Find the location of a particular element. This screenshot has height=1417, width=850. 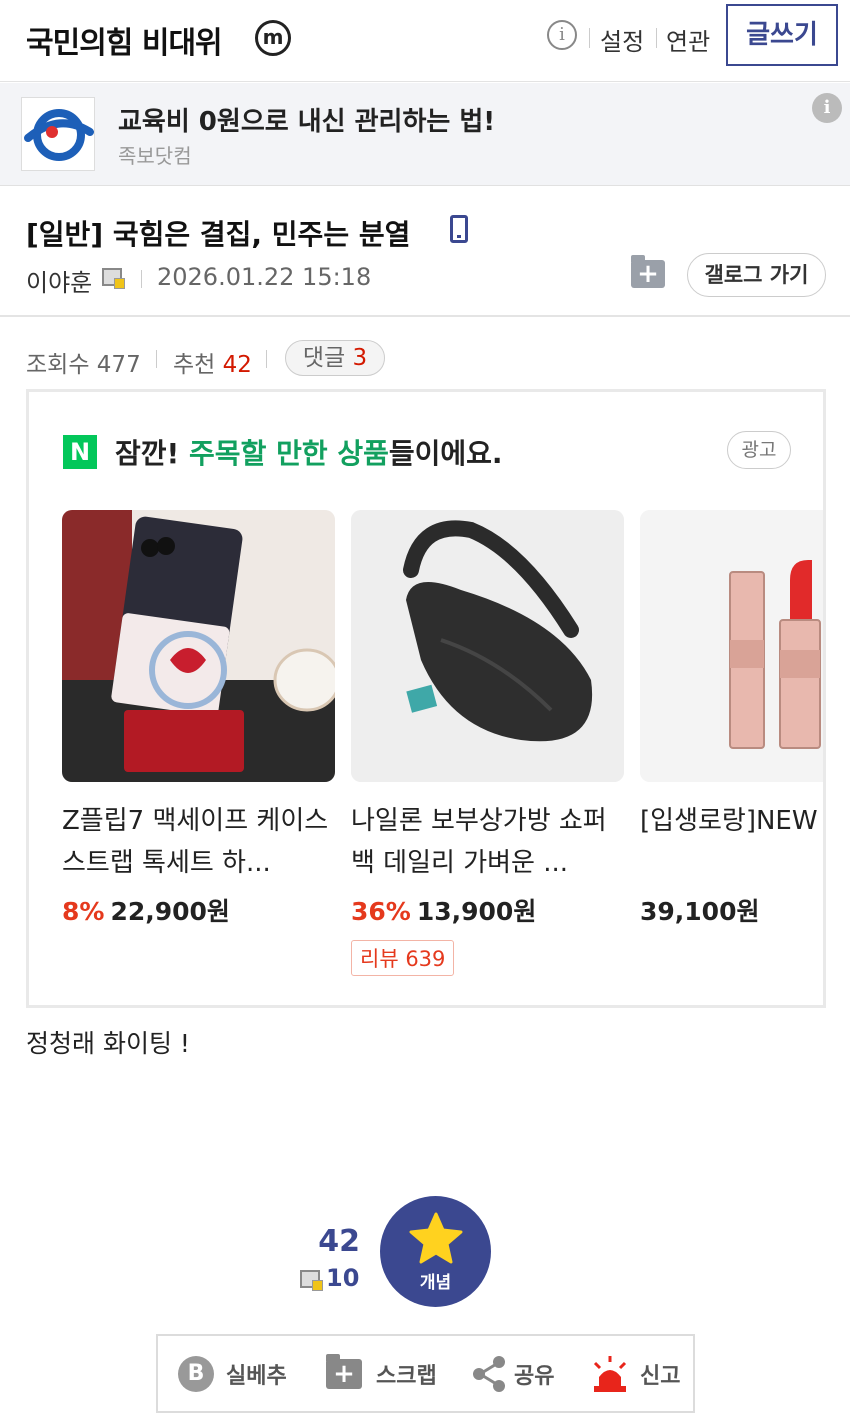

post-body: 정청래 화이팅 ! is located at coordinates (108, 1043).